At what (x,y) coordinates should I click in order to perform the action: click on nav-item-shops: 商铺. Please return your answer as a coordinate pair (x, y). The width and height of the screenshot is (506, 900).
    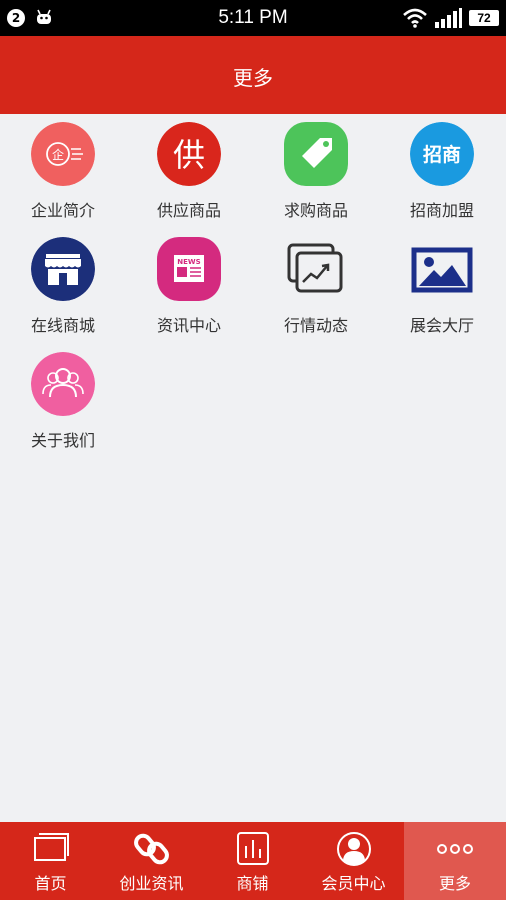
    Looking at the image, I should click on (252, 861).